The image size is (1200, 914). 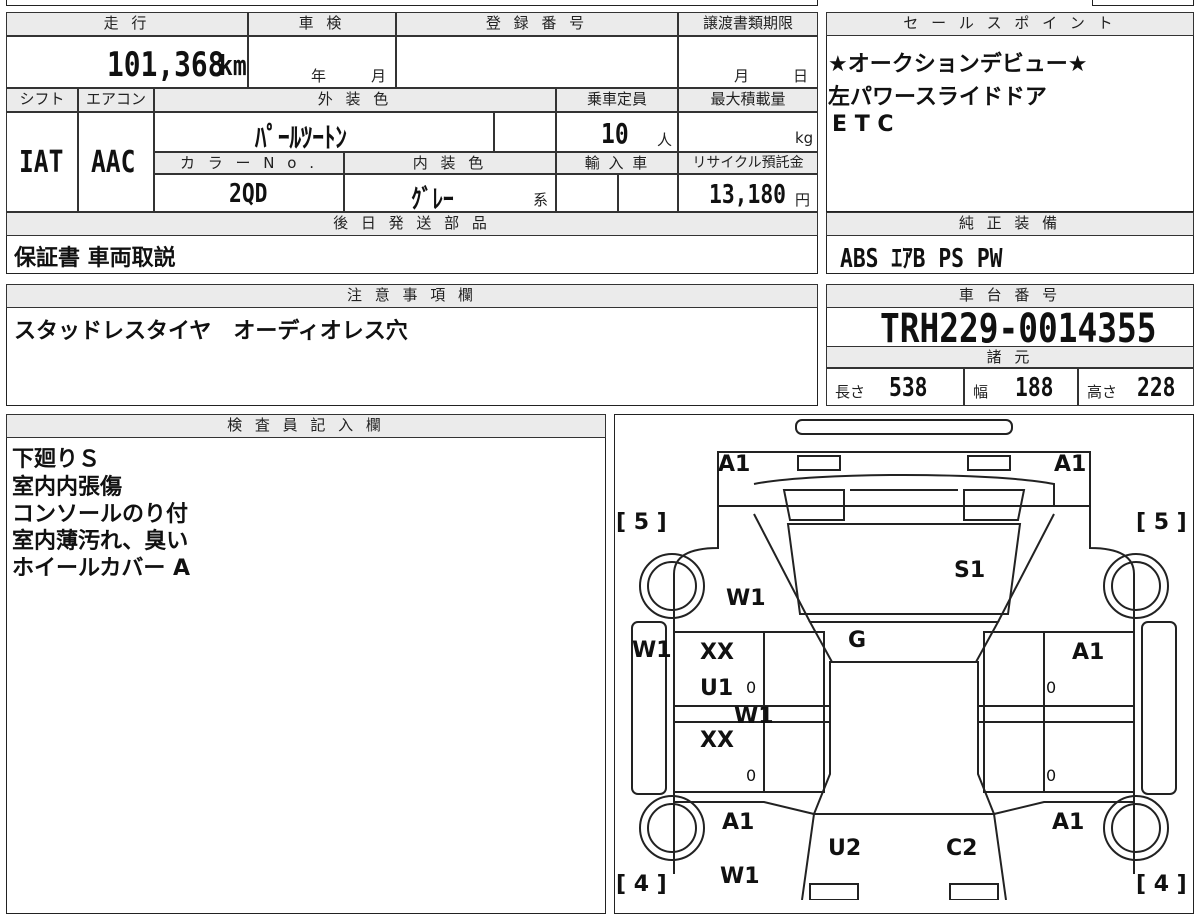 I want to click on max-load-unit: kg, so click(x=804, y=138).